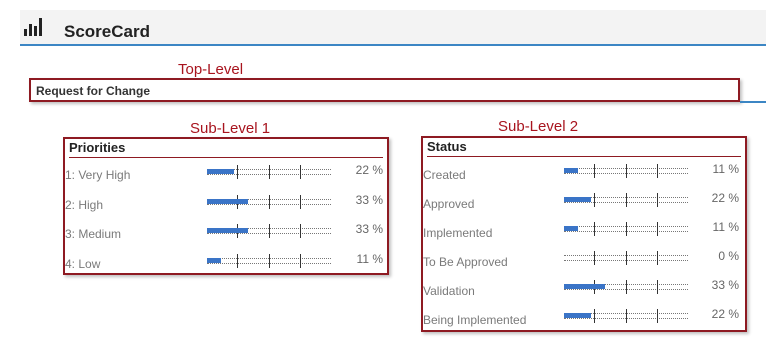  I want to click on priorities-row: 2: High 33 %, so click(226, 204).